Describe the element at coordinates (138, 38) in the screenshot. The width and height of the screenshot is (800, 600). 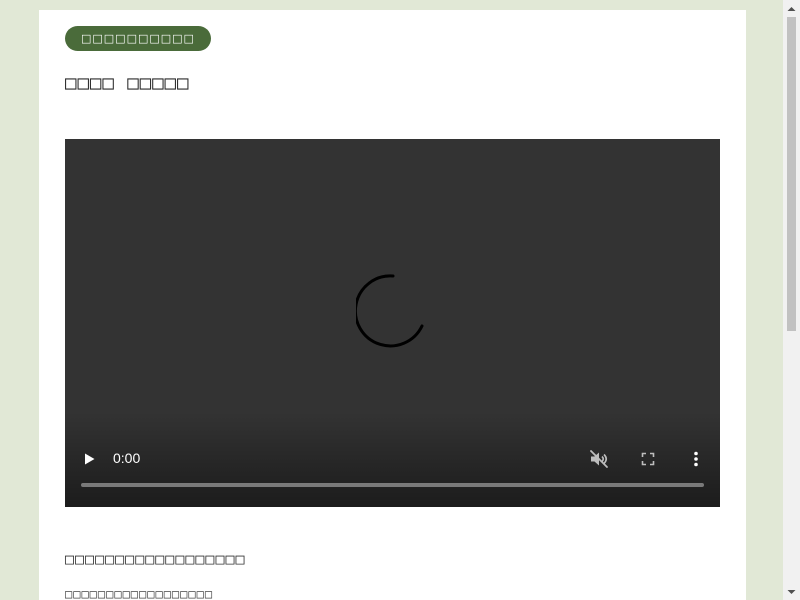
I see `category-badge: □□□□□□□□□□` at that location.